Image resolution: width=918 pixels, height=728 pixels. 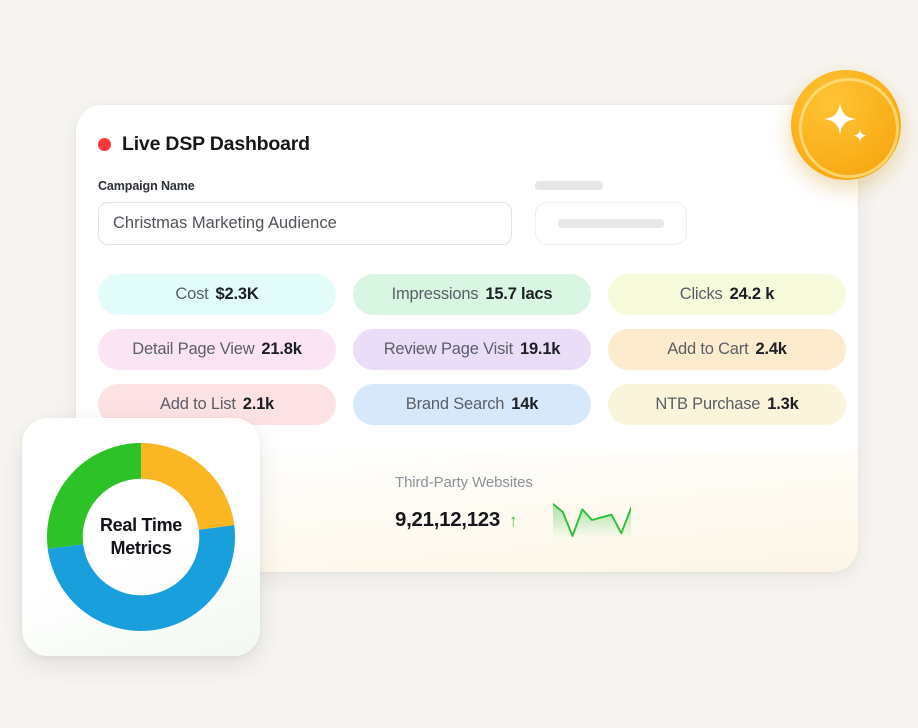 I want to click on stat-column: Third-Party Websites 9,21,12,123 ↑, so click(x=543, y=523).